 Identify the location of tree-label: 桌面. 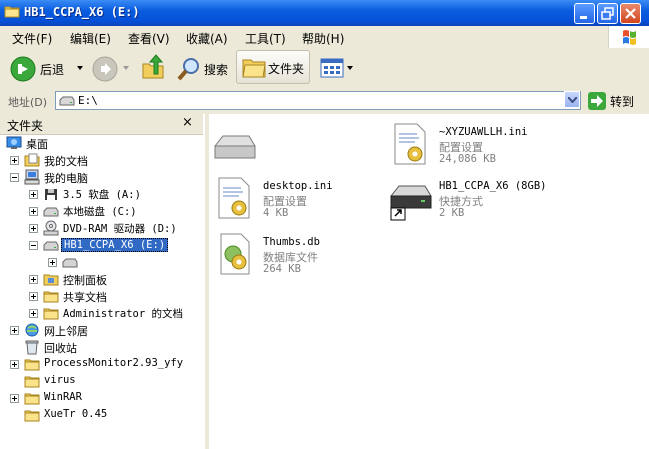
(37, 144).